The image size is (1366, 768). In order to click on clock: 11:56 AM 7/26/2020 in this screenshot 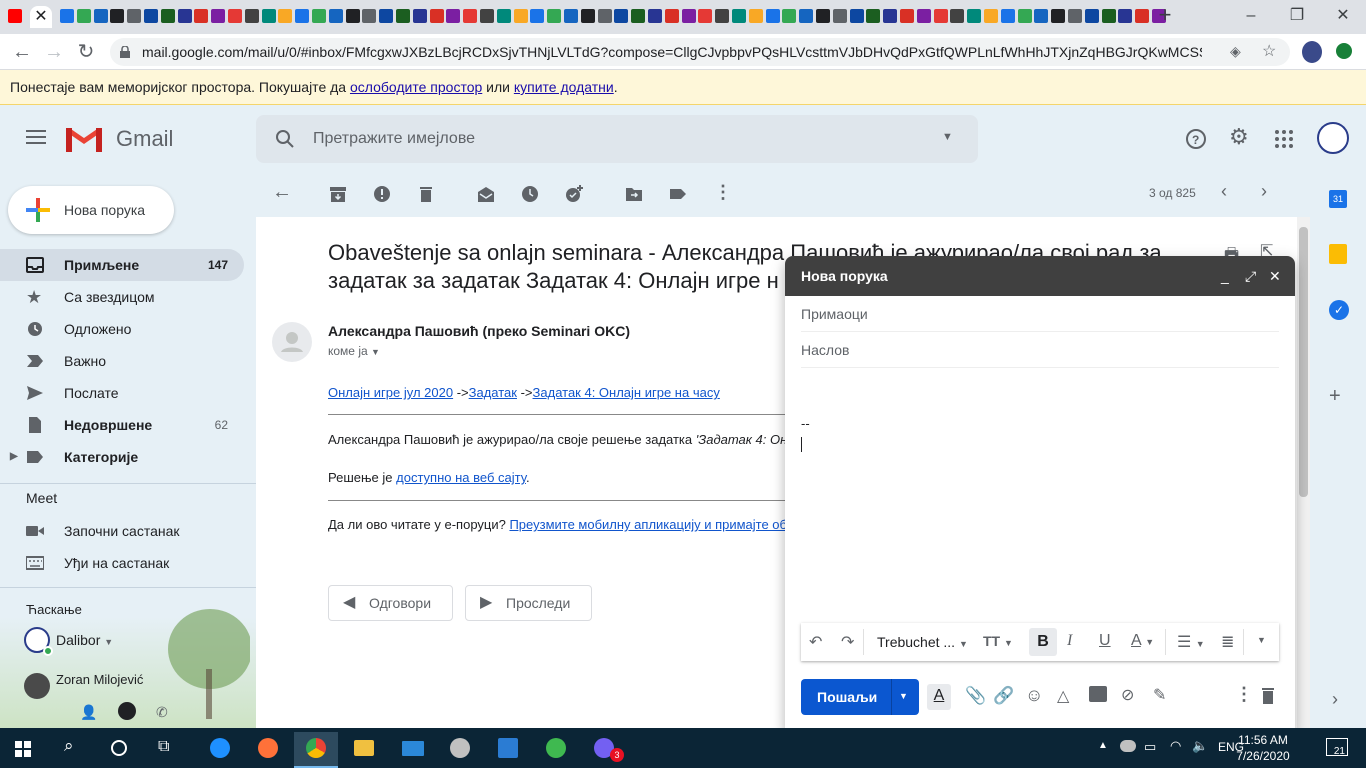, I will do `click(1263, 748)`.